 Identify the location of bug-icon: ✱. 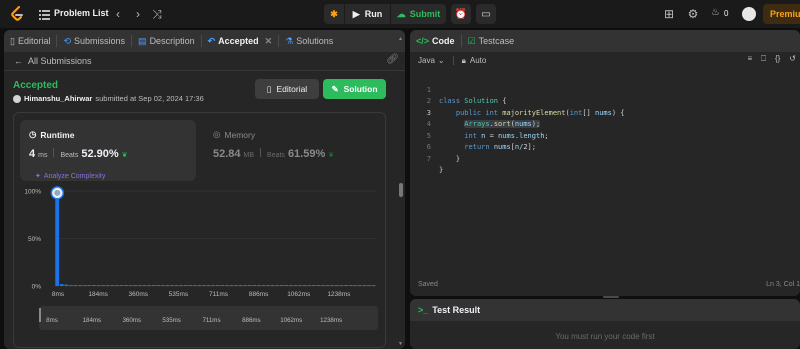
(334, 13).